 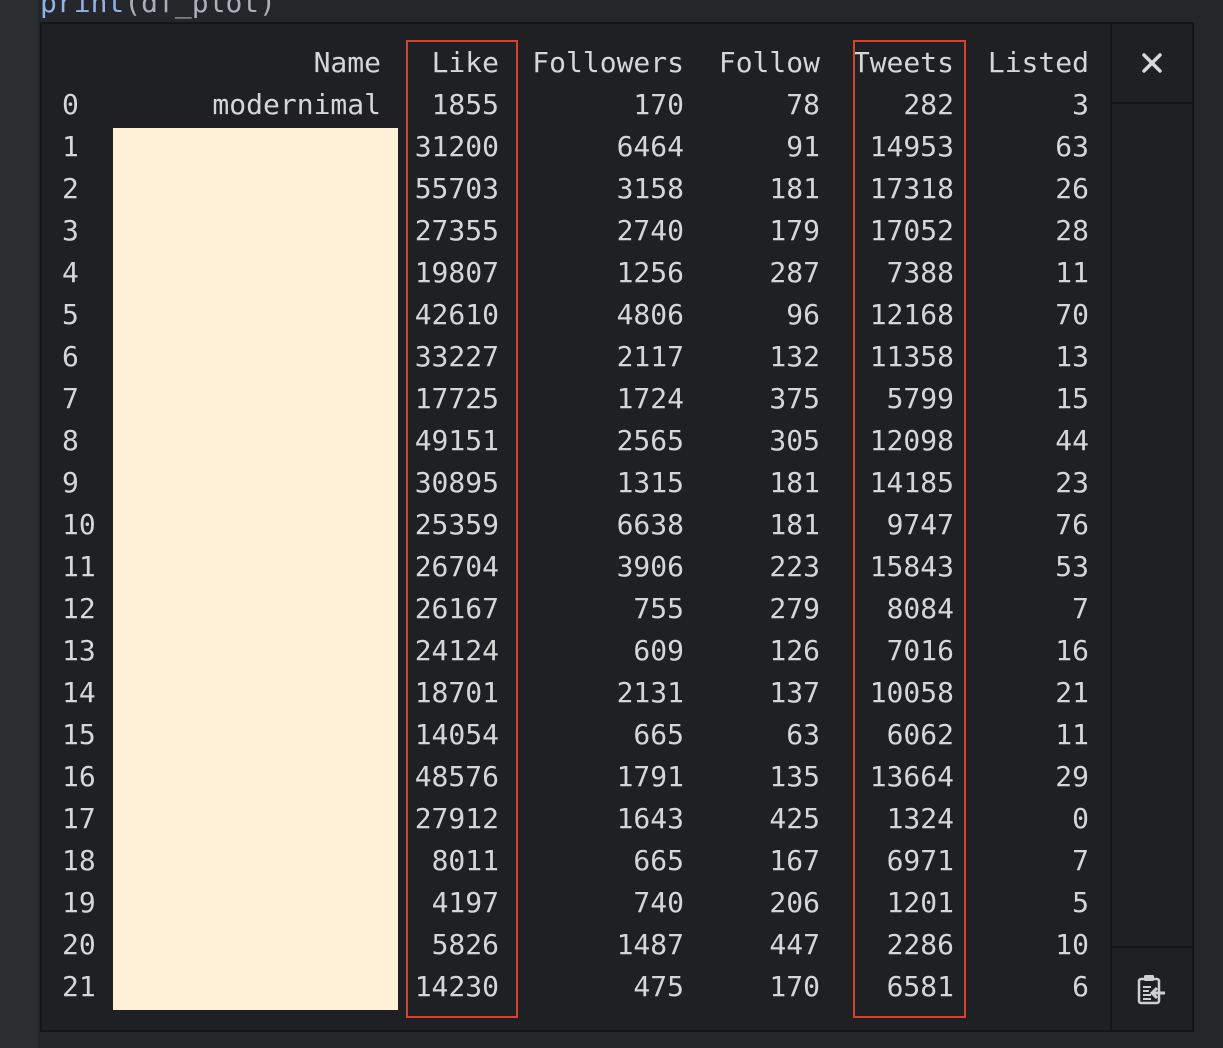 What do you see at coordinates (650, 440) in the screenshot?
I see `cell-followers: 2565` at bounding box center [650, 440].